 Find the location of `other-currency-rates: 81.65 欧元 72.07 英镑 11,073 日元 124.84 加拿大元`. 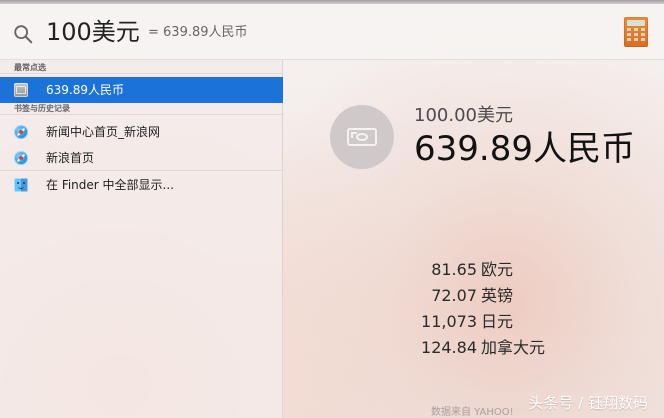

other-currency-rates: 81.65 欧元 72.07 英镑 11,073 日元 124.84 加拿大元 is located at coordinates (484, 310).